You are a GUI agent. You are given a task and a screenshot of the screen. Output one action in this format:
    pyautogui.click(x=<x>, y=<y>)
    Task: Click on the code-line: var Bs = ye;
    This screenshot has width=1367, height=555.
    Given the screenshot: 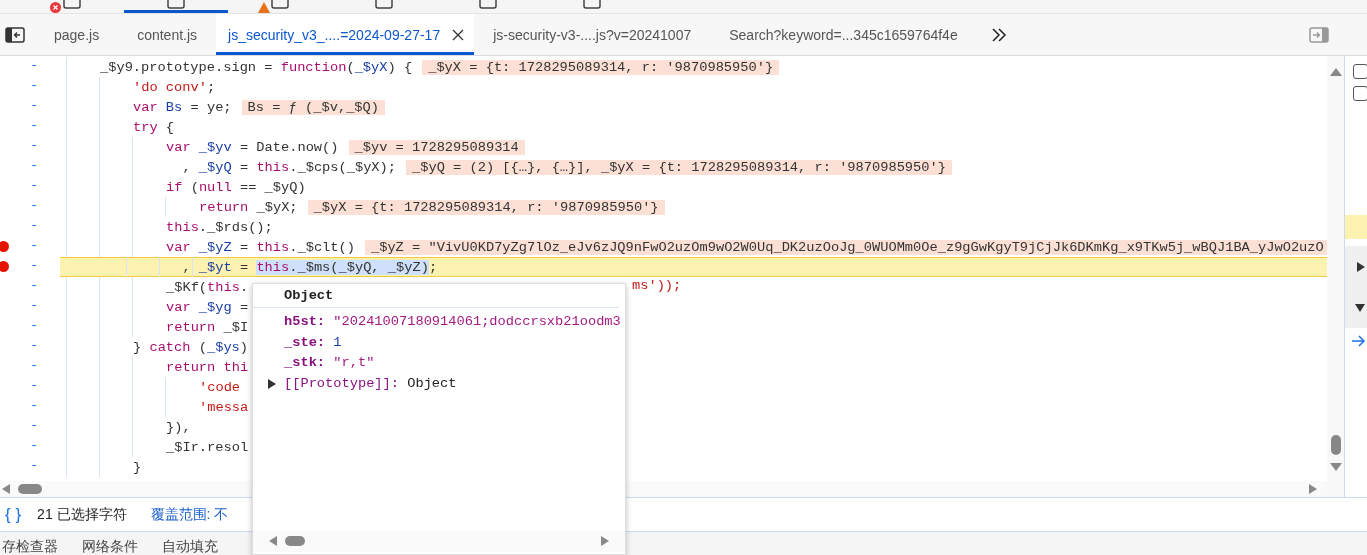 What is the action you would take?
    pyautogui.click(x=182, y=107)
    